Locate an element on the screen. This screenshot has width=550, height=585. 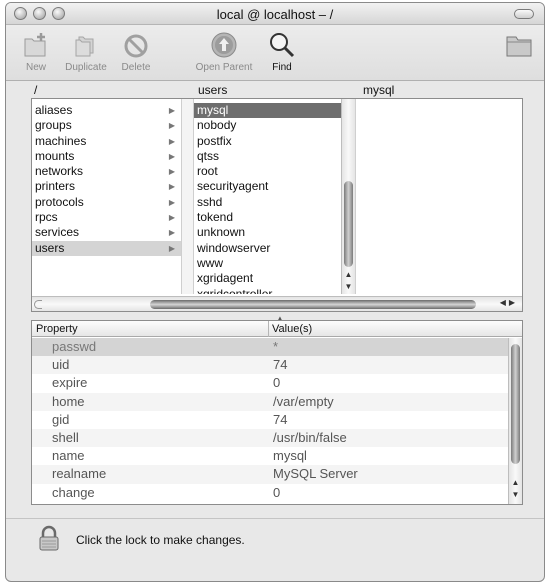
list-item: unknown▶ is located at coordinates (274, 232).